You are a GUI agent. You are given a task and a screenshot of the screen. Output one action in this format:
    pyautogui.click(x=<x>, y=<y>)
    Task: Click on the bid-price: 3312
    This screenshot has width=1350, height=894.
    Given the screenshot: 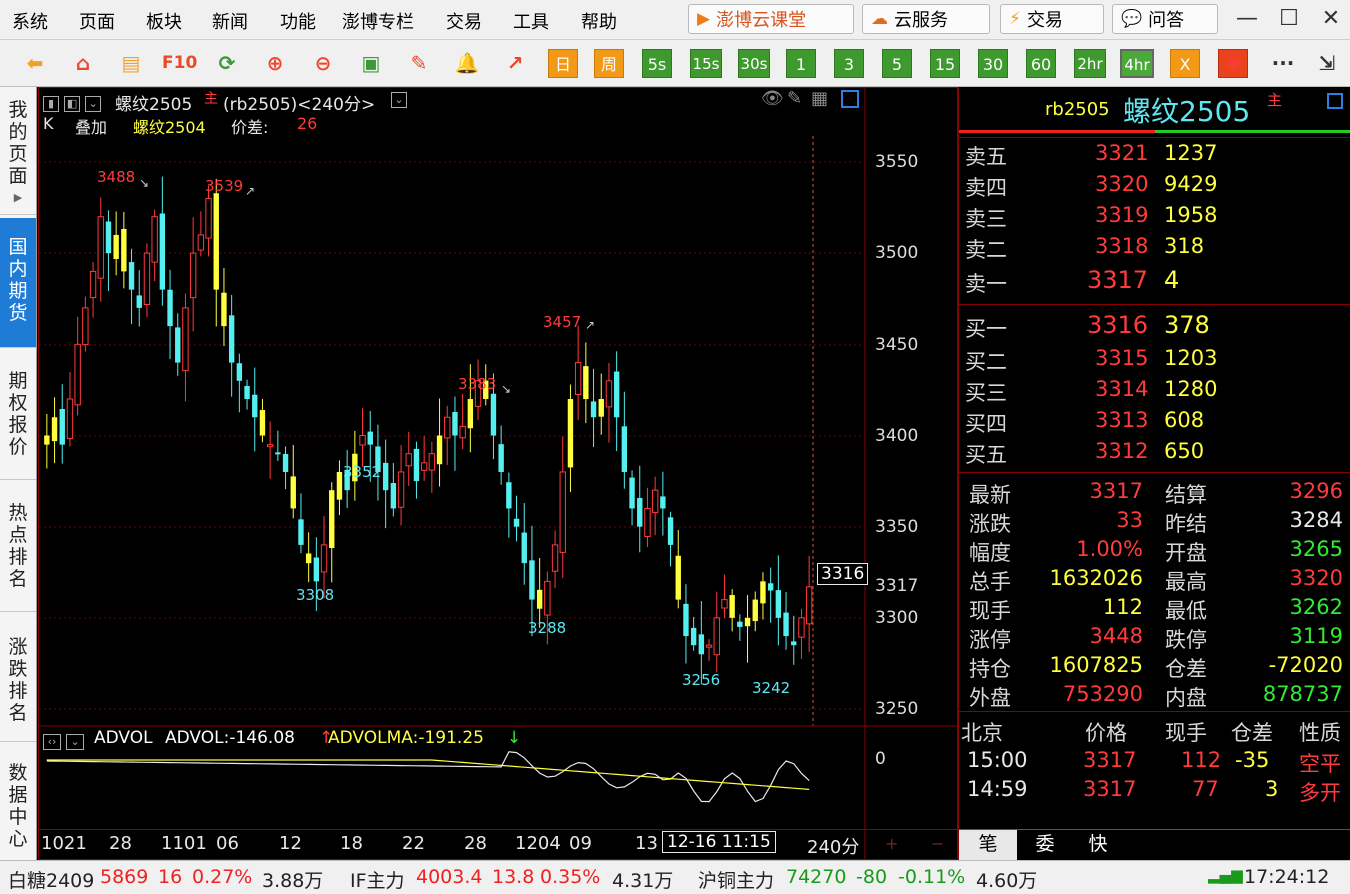 What is the action you would take?
    pyautogui.click(x=1121, y=451)
    